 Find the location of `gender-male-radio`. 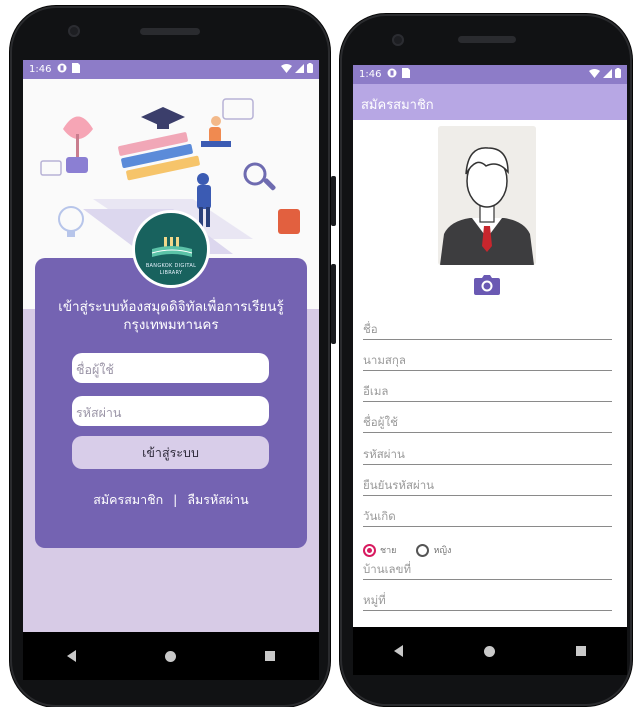

gender-male-radio is located at coordinates (369, 550).